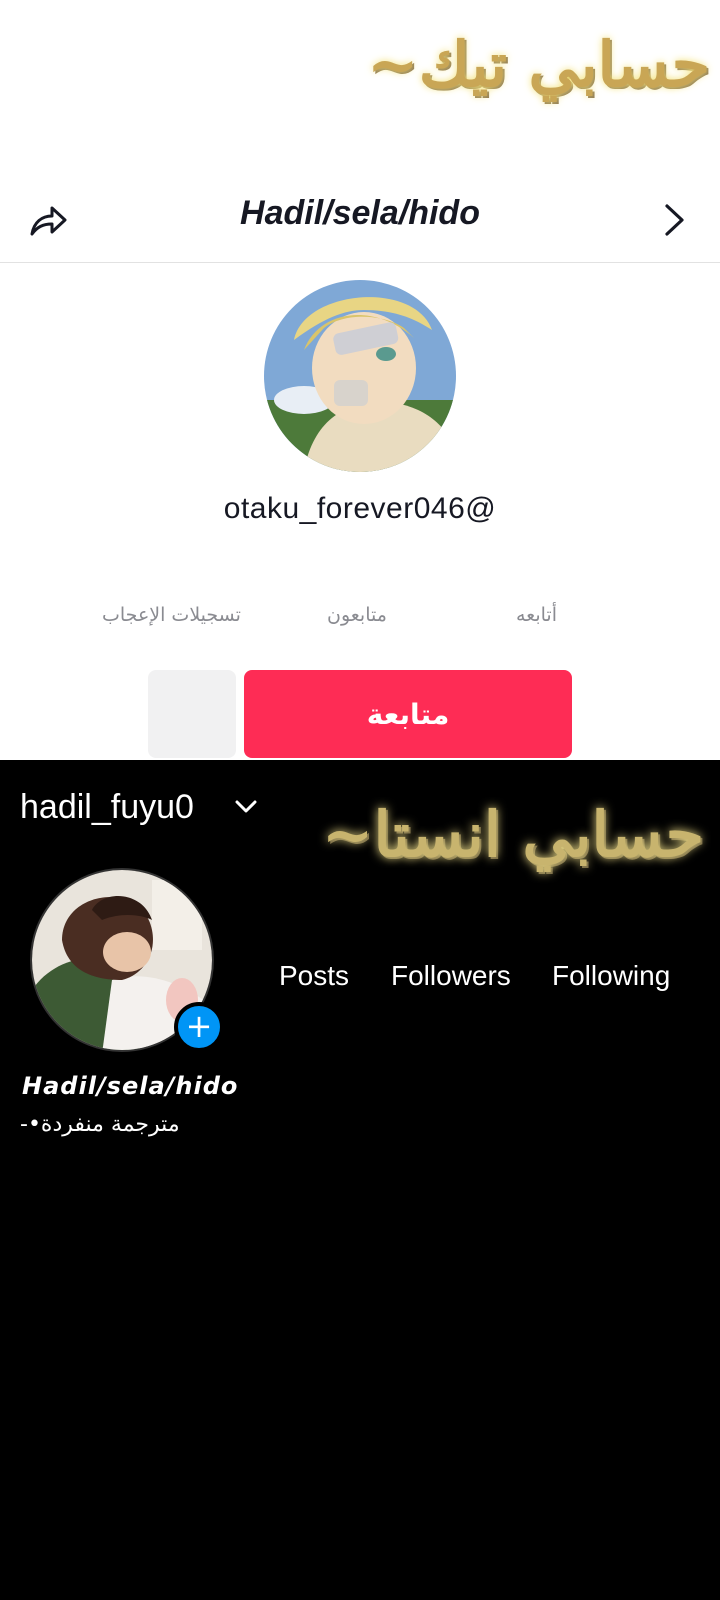 The height and width of the screenshot is (1600, 720). What do you see at coordinates (360, 508) in the screenshot?
I see `tiktok-handle: otaku_forever046@` at bounding box center [360, 508].